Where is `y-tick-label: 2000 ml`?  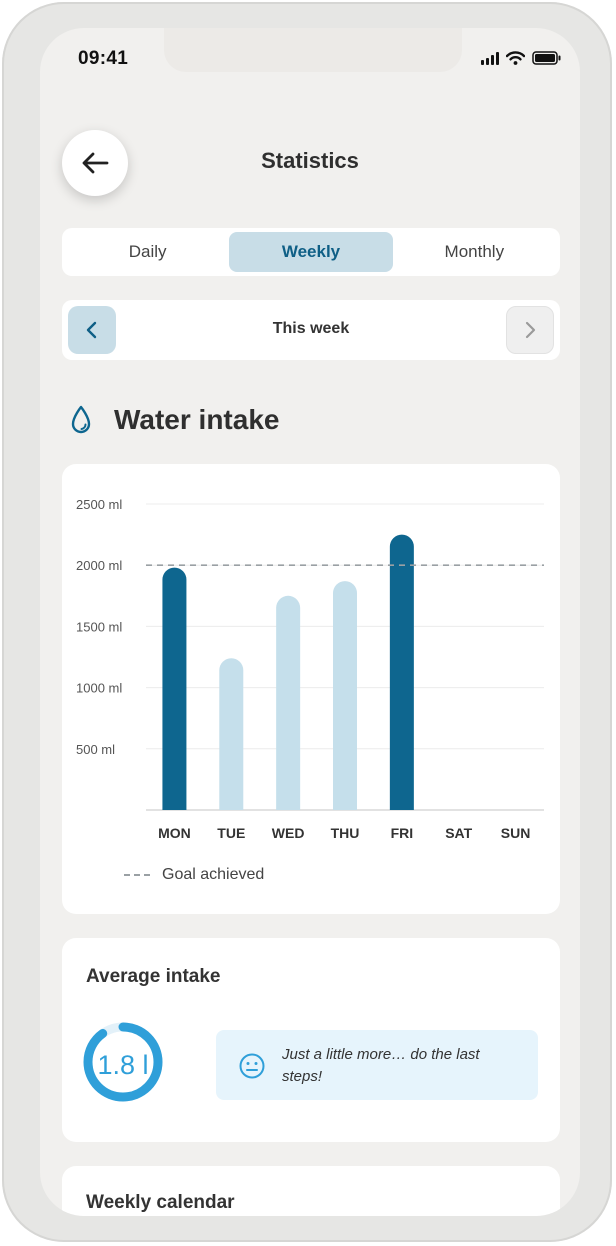
y-tick-label: 2000 ml is located at coordinates (99, 565).